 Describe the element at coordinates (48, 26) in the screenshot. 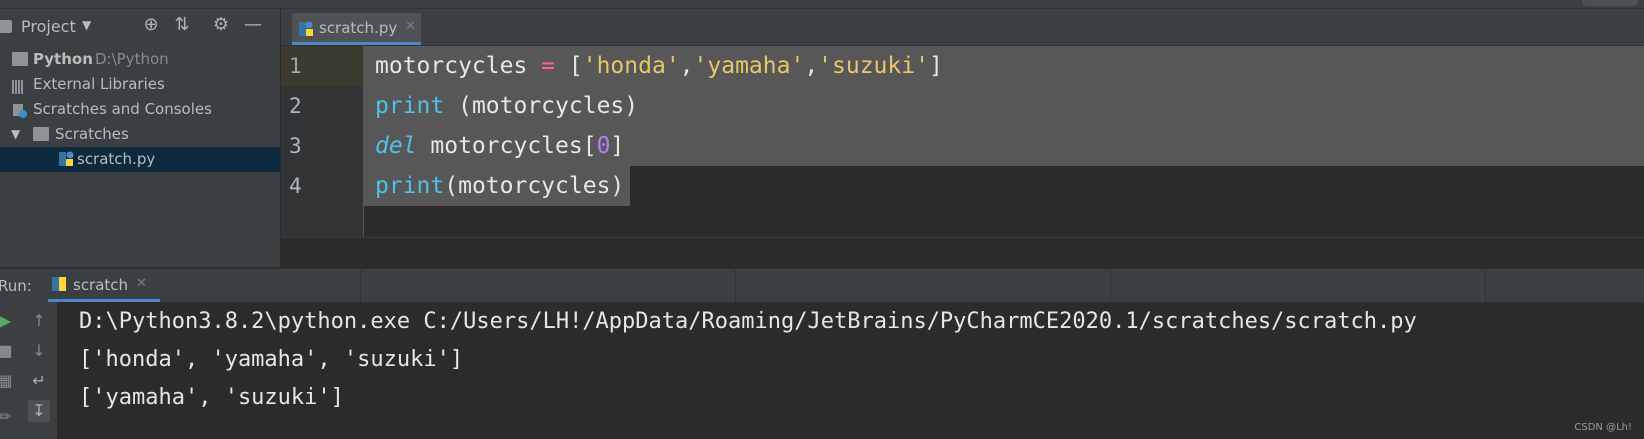

I see `project-view-selector: Project` at that location.